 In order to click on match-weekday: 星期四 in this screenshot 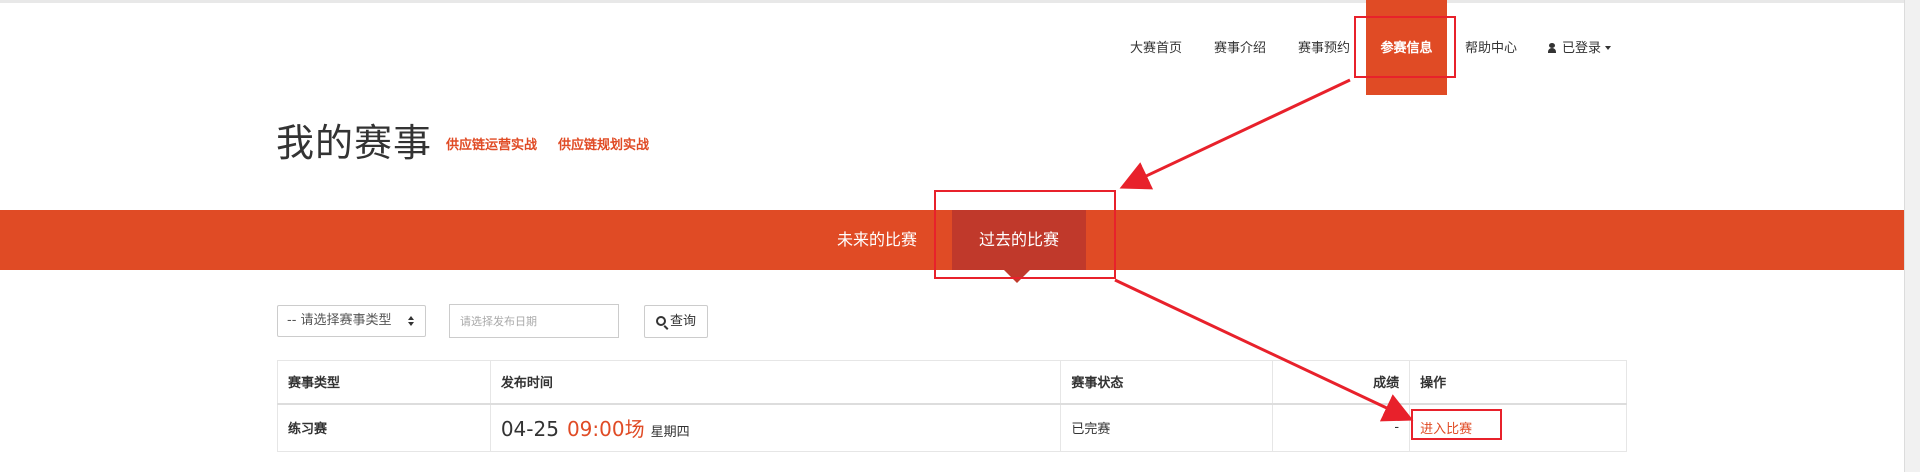, I will do `click(670, 433)`.